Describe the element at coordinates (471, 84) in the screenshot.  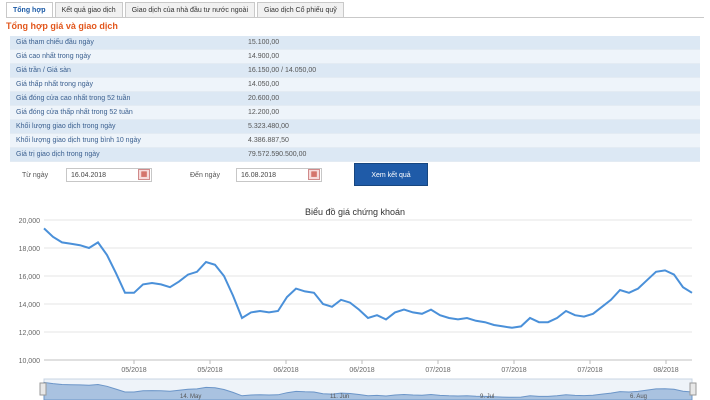
I see `summary-value: 14.050,00` at that location.